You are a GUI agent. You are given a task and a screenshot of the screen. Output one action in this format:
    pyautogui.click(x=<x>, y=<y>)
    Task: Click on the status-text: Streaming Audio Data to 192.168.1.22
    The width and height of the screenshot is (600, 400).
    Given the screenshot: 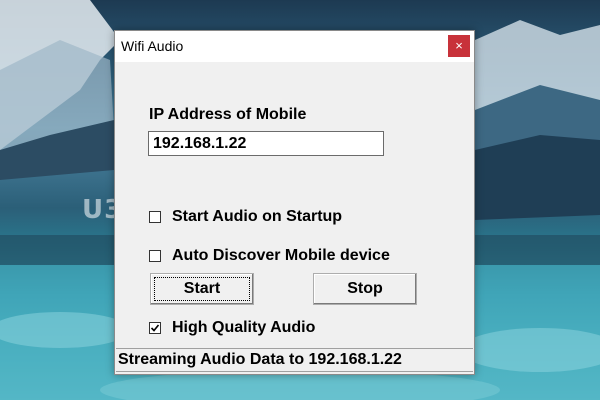 What is the action you would take?
    pyautogui.click(x=260, y=359)
    